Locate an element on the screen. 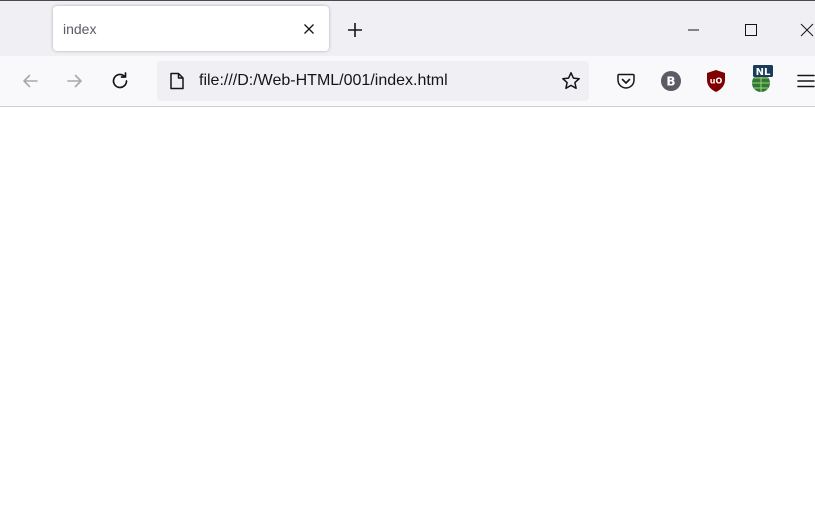 This screenshot has height=517, width=815. svg-text: B is located at coordinates (670, 82).